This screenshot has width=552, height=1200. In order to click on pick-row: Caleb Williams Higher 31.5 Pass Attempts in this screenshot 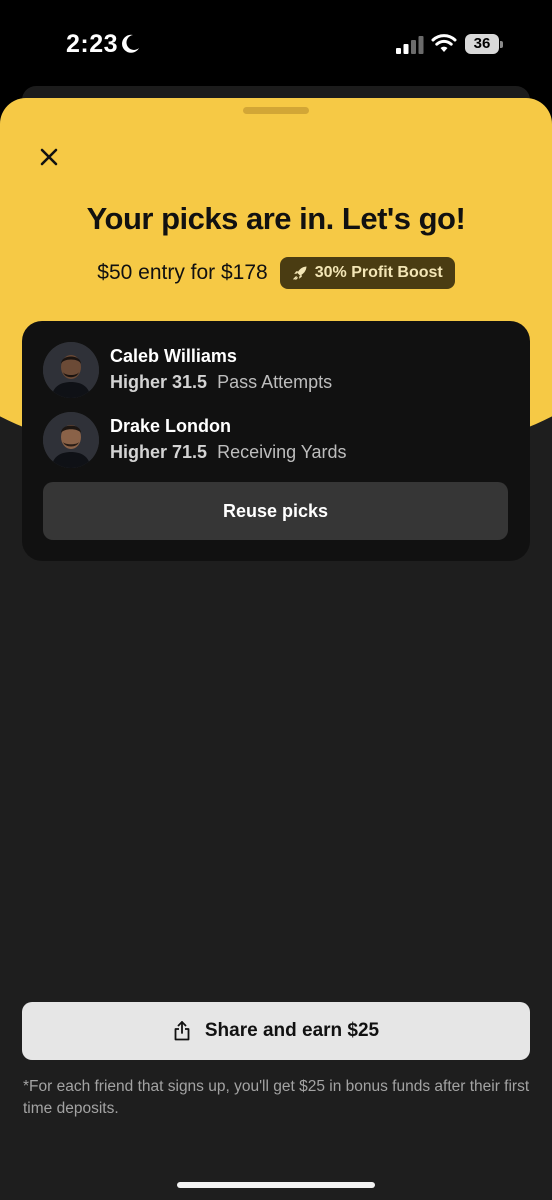, I will do `click(278, 370)`.